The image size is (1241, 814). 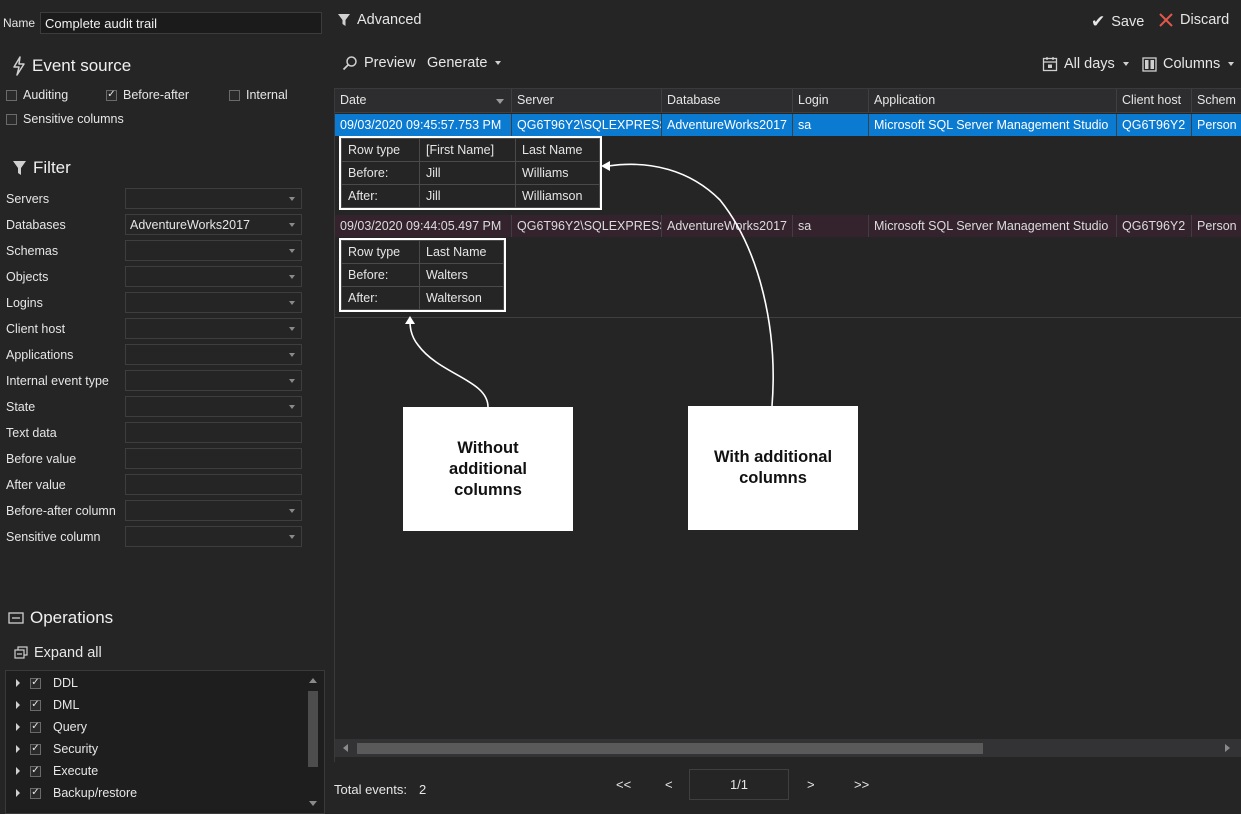 I want to click on cell-client-host: QG6T96Y2, so click(x=1154, y=226).